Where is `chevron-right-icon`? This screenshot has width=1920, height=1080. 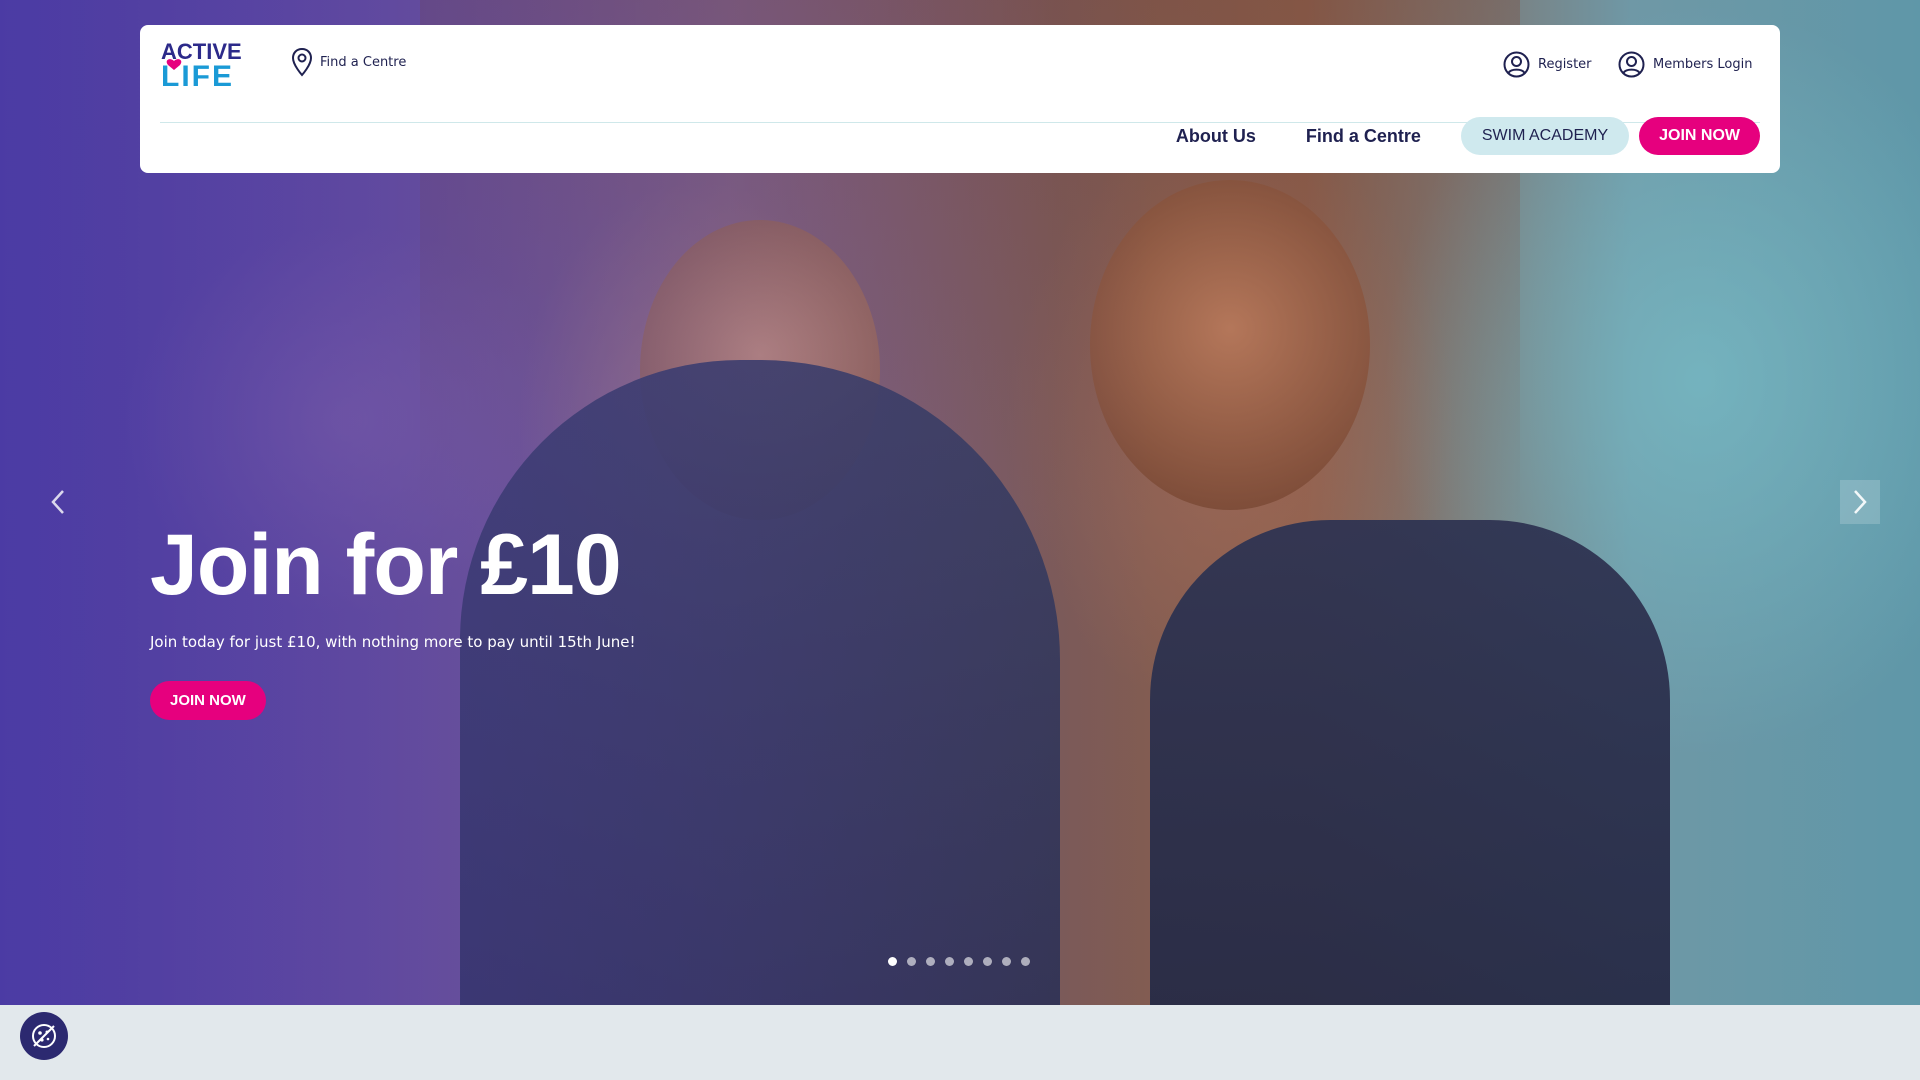 chevron-right-icon is located at coordinates (1860, 502).